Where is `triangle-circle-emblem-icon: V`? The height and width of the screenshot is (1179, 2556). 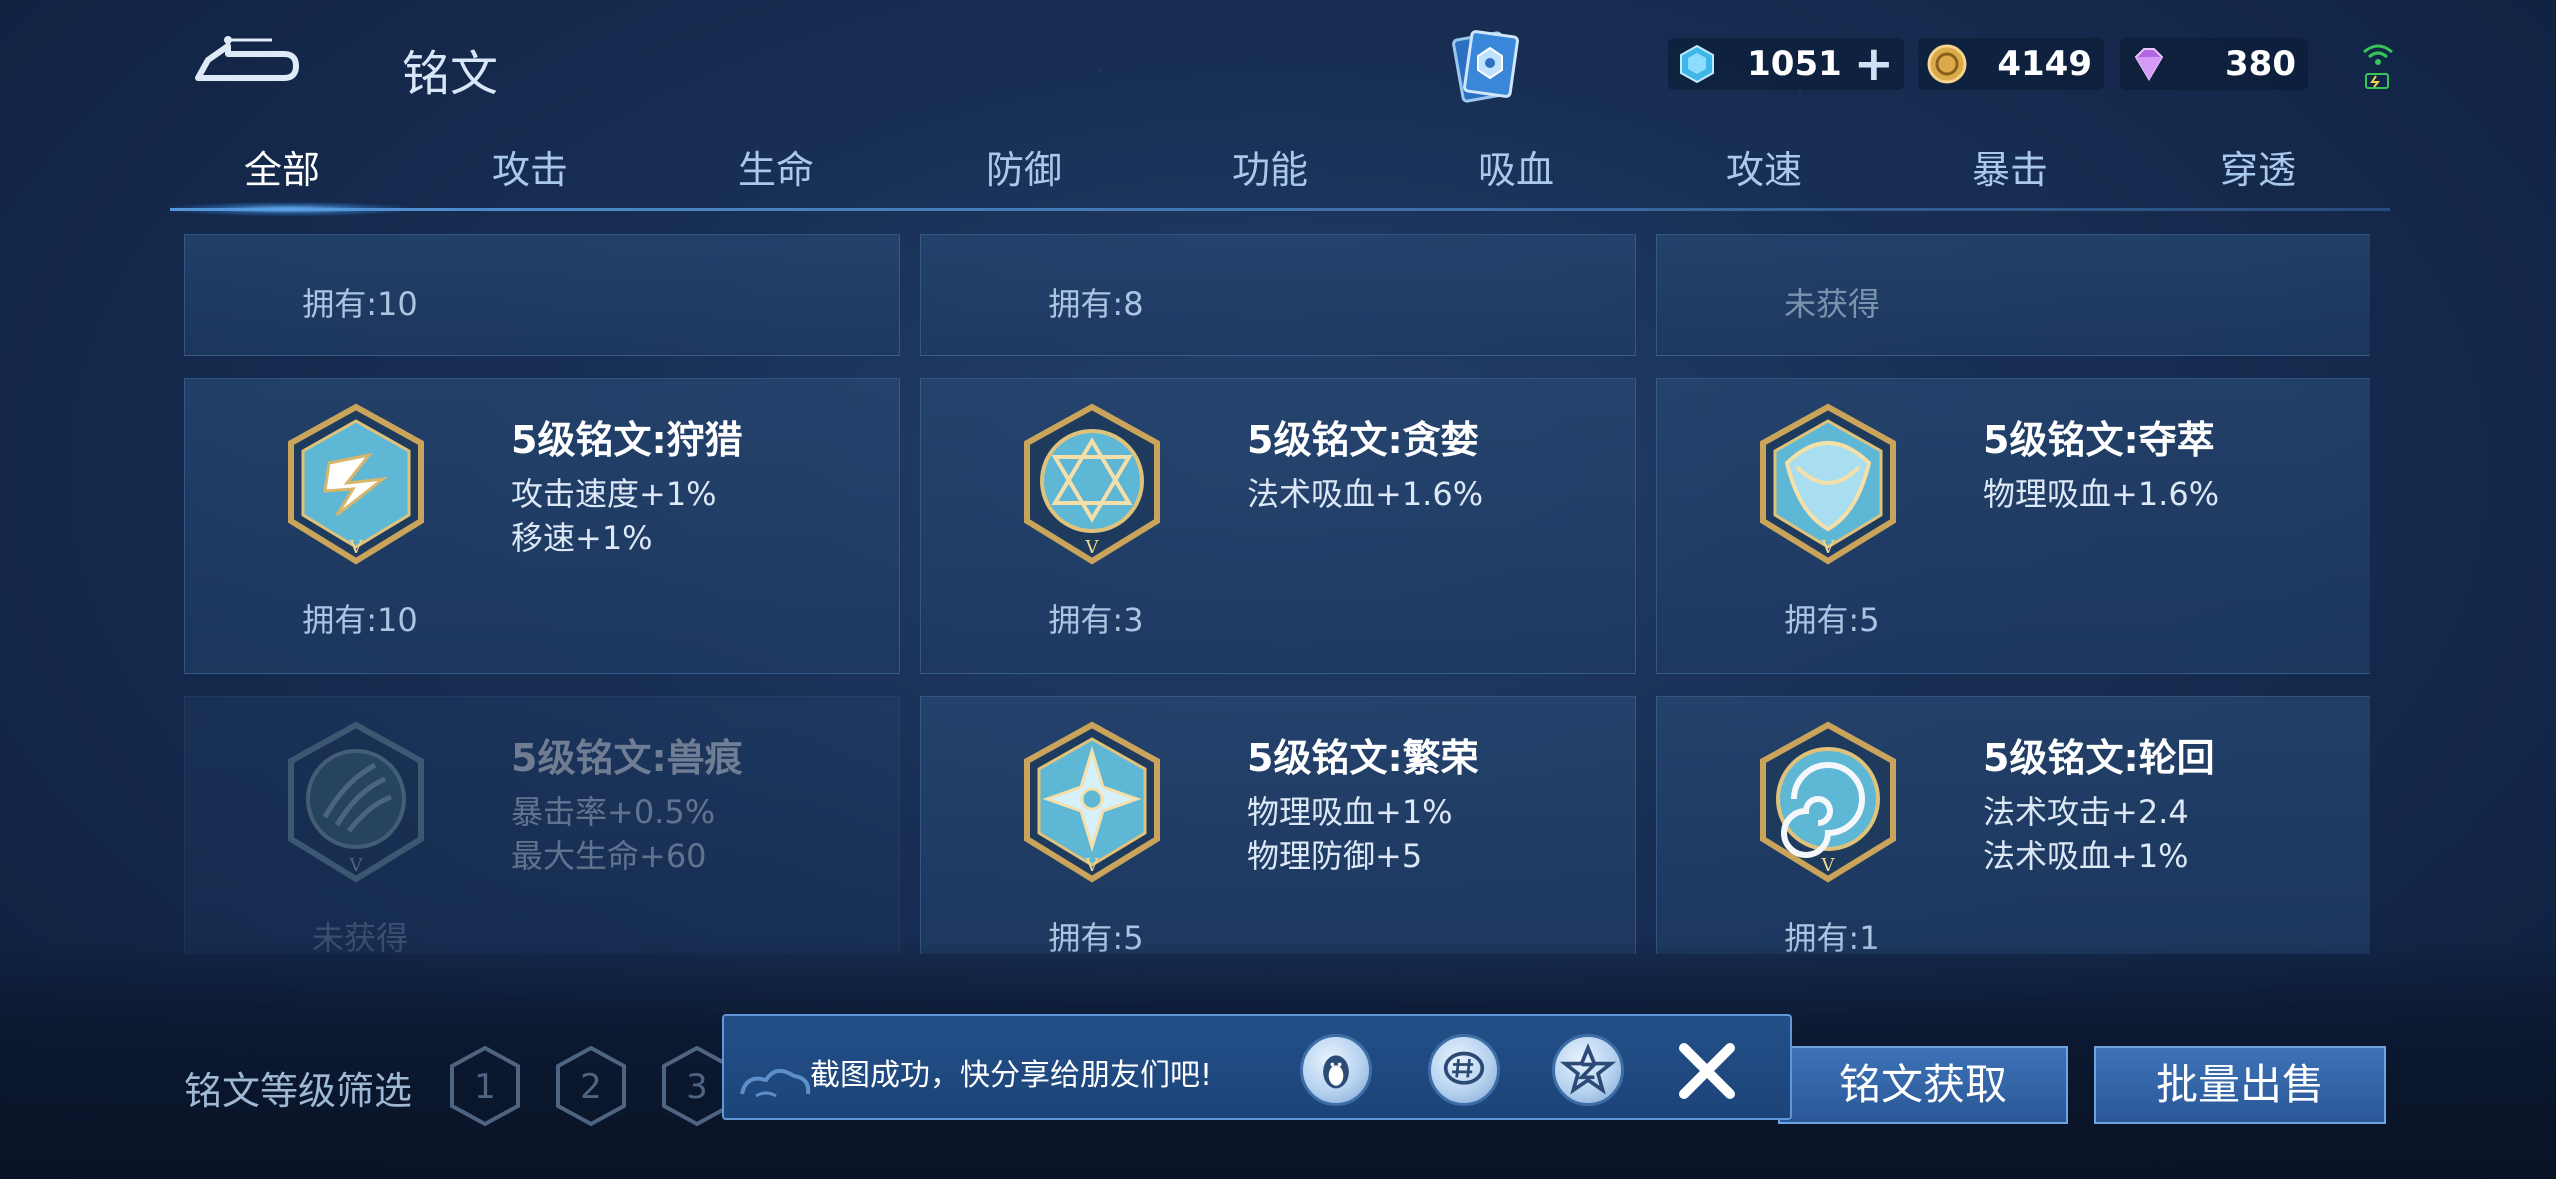
triangle-circle-emblem-icon: V is located at coordinates (1092, 484).